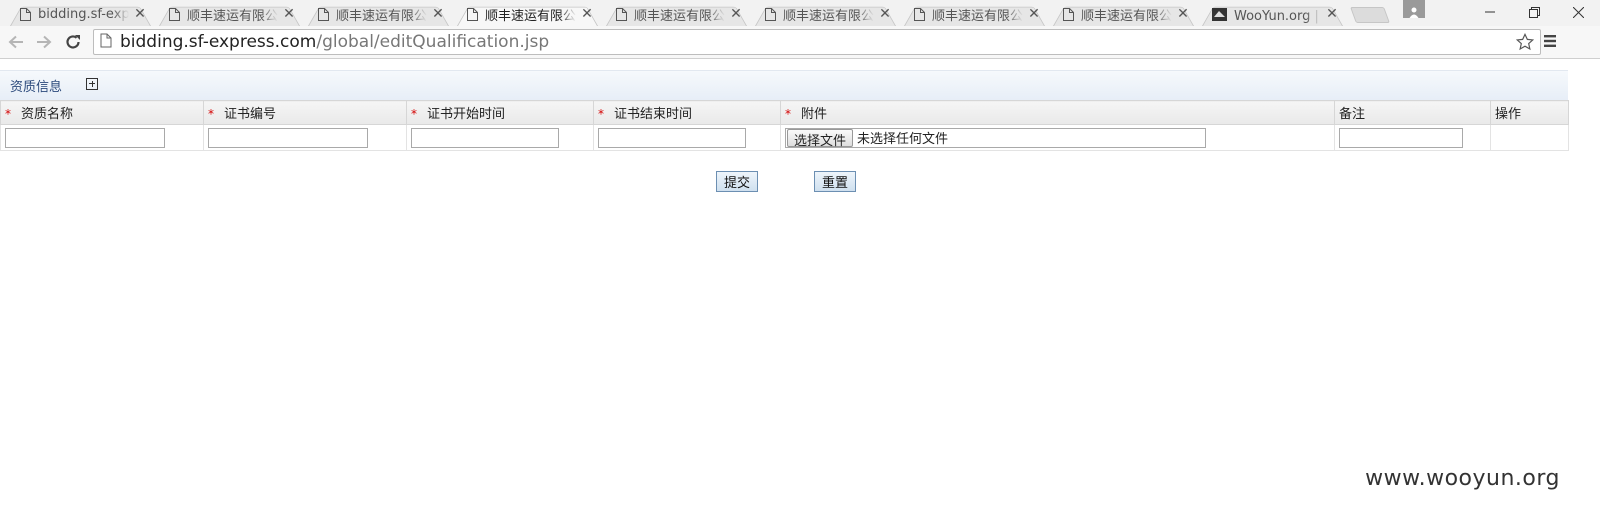 This screenshot has height=519, width=1600. What do you see at coordinates (1401, 137) in the screenshot?
I see `remark-input` at bounding box center [1401, 137].